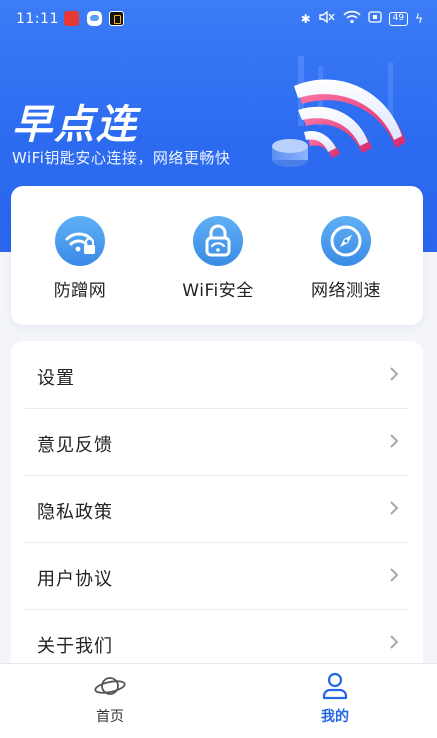 Image resolution: width=437 pixels, height=738 pixels. What do you see at coordinates (217, 576) in the screenshot?
I see `menu-item-user-agreement: 用户协议` at bounding box center [217, 576].